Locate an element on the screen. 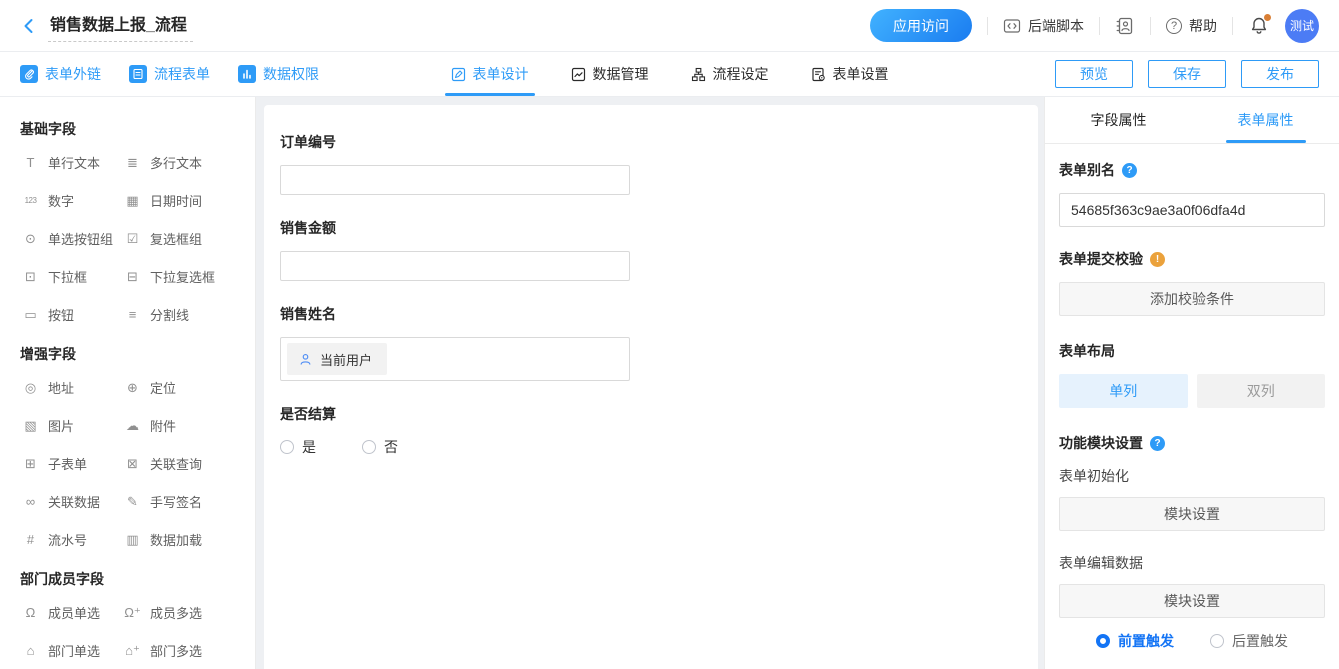  data-permission-button: 数据权限 is located at coordinates (278, 74).